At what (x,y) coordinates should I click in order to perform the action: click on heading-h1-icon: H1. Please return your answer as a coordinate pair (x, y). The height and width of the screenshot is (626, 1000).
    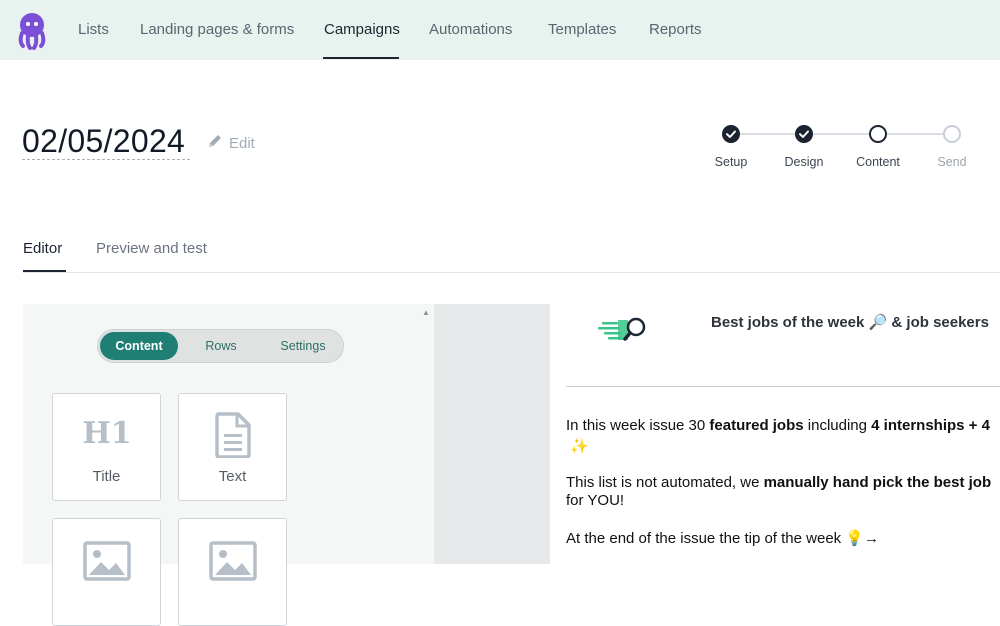
    Looking at the image, I should click on (106, 433).